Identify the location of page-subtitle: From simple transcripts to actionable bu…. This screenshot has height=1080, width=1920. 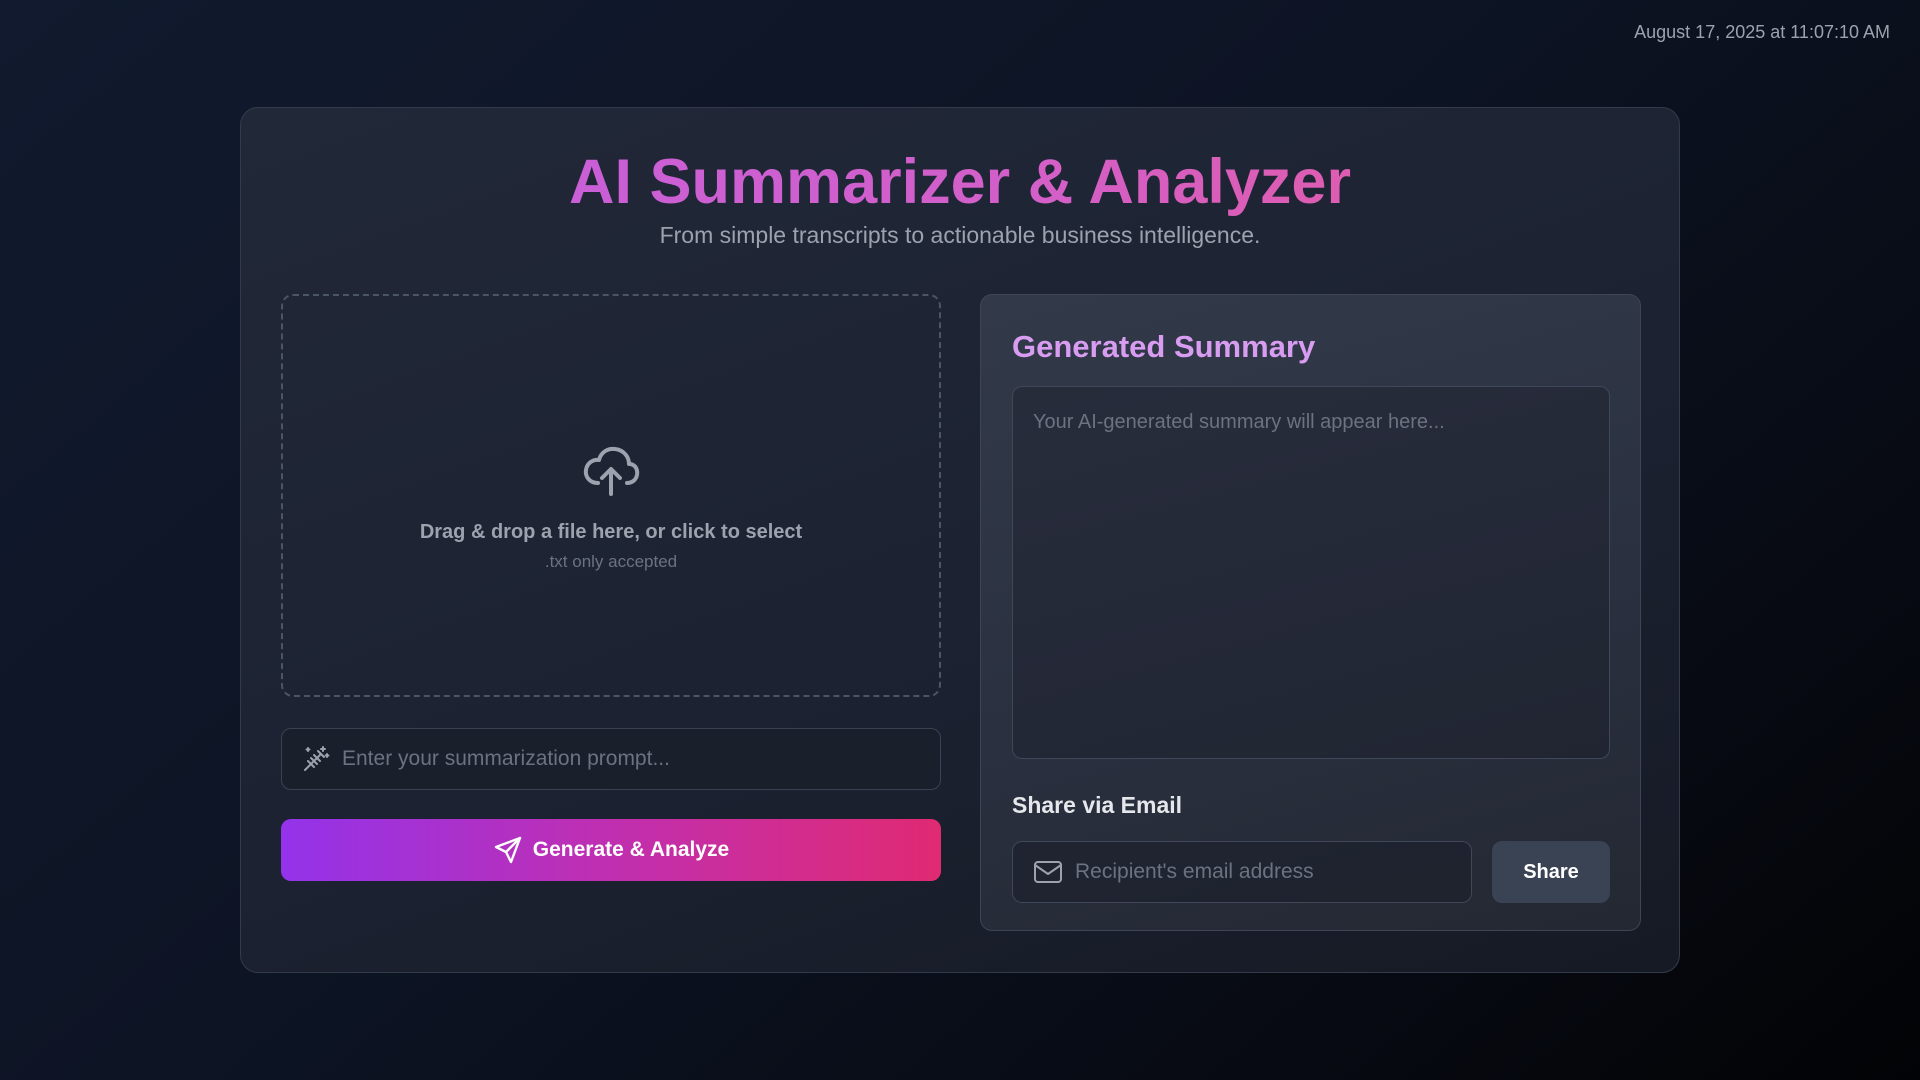
(960, 235).